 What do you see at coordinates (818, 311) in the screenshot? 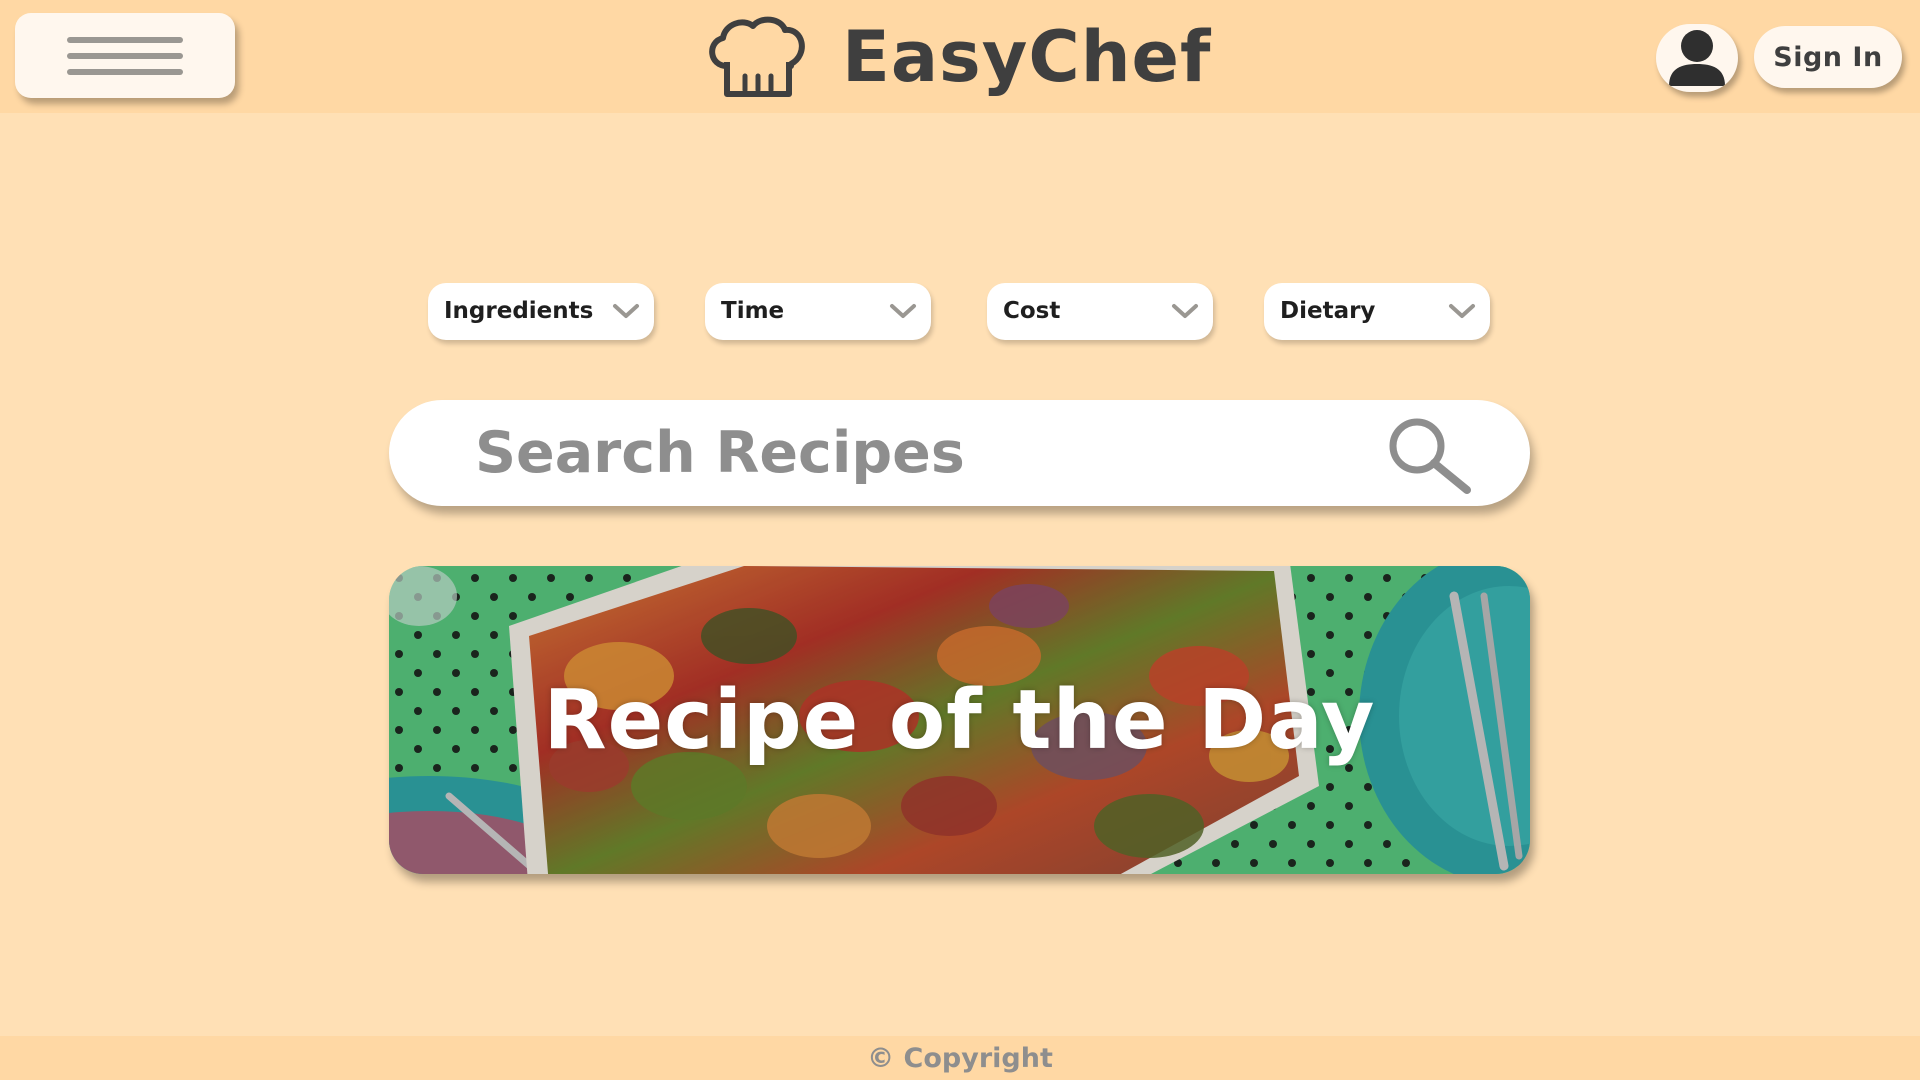
I see `filter-time: Time` at bounding box center [818, 311].